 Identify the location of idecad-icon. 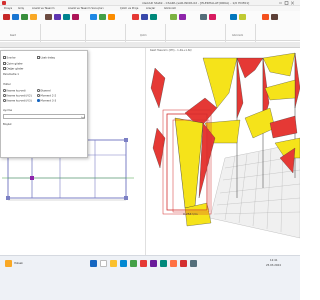
(183, 263).